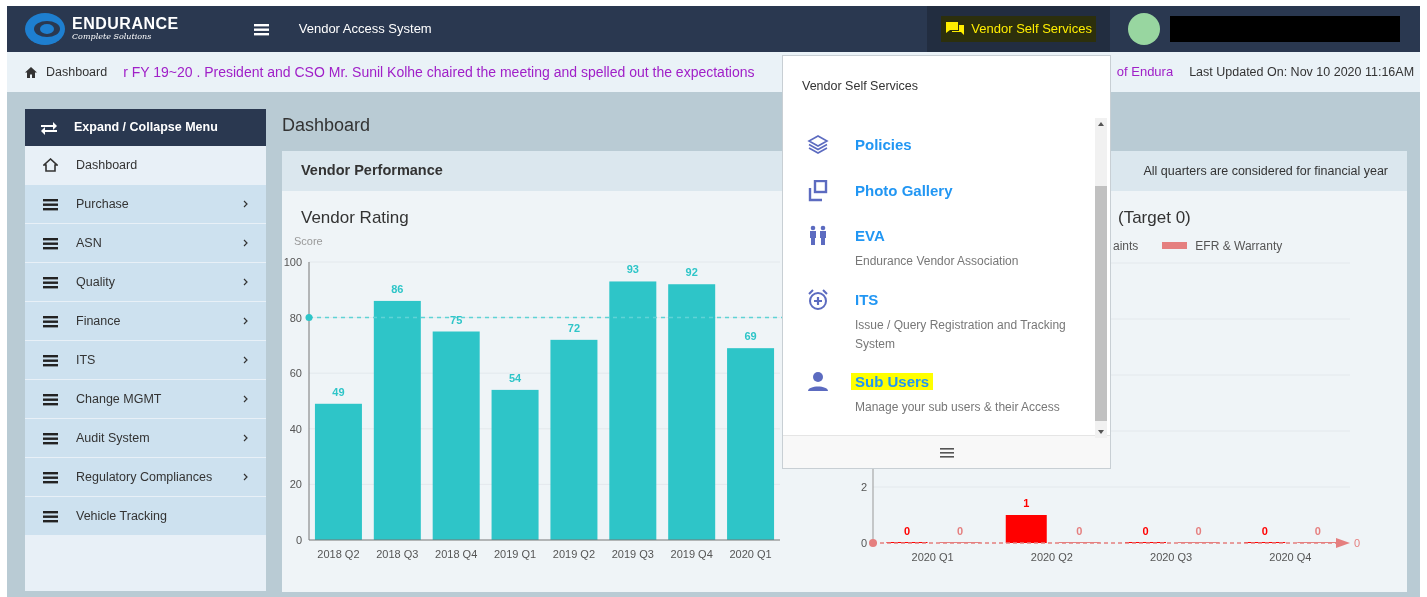 Image resolution: width=1427 pixels, height=597 pixels. Describe the element at coordinates (439, 72) in the screenshot. I see `news-ticker: r FY 19~20 . President and CSO Mr. Sunil Kolhe chaired the meeting and spelled out the expectations` at that location.